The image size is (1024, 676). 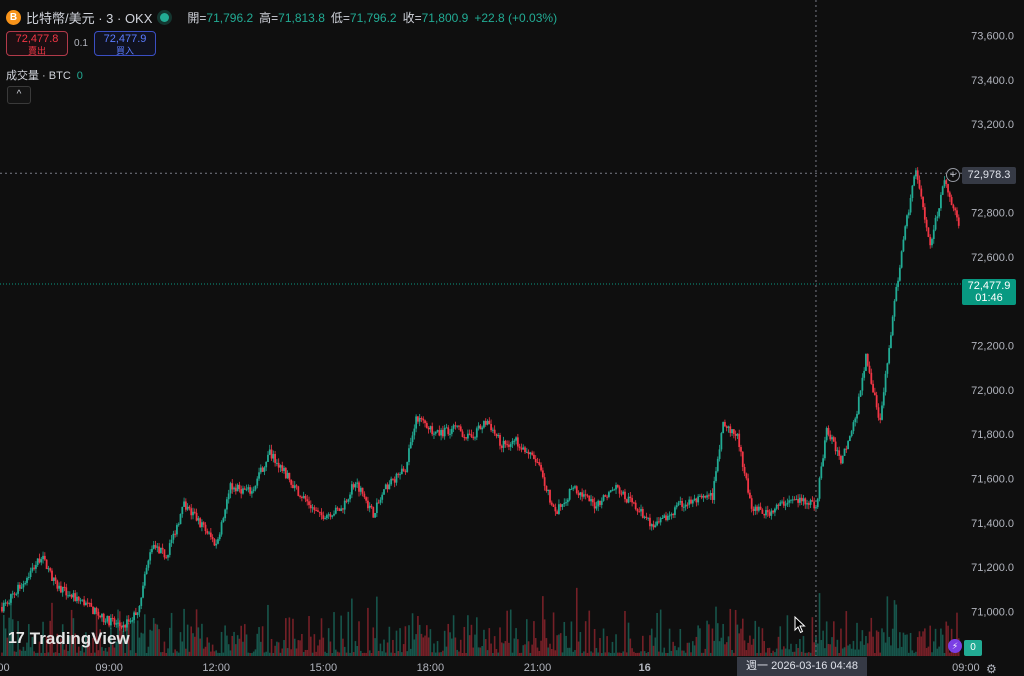 I want to click on tradingview-mark-icon: 17, so click(x=16, y=638).